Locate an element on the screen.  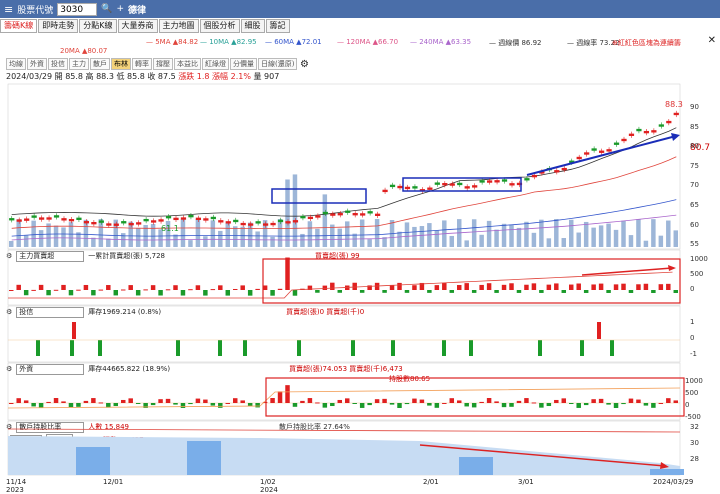
main-tick-label: 0 is located at coordinates (692, 289).